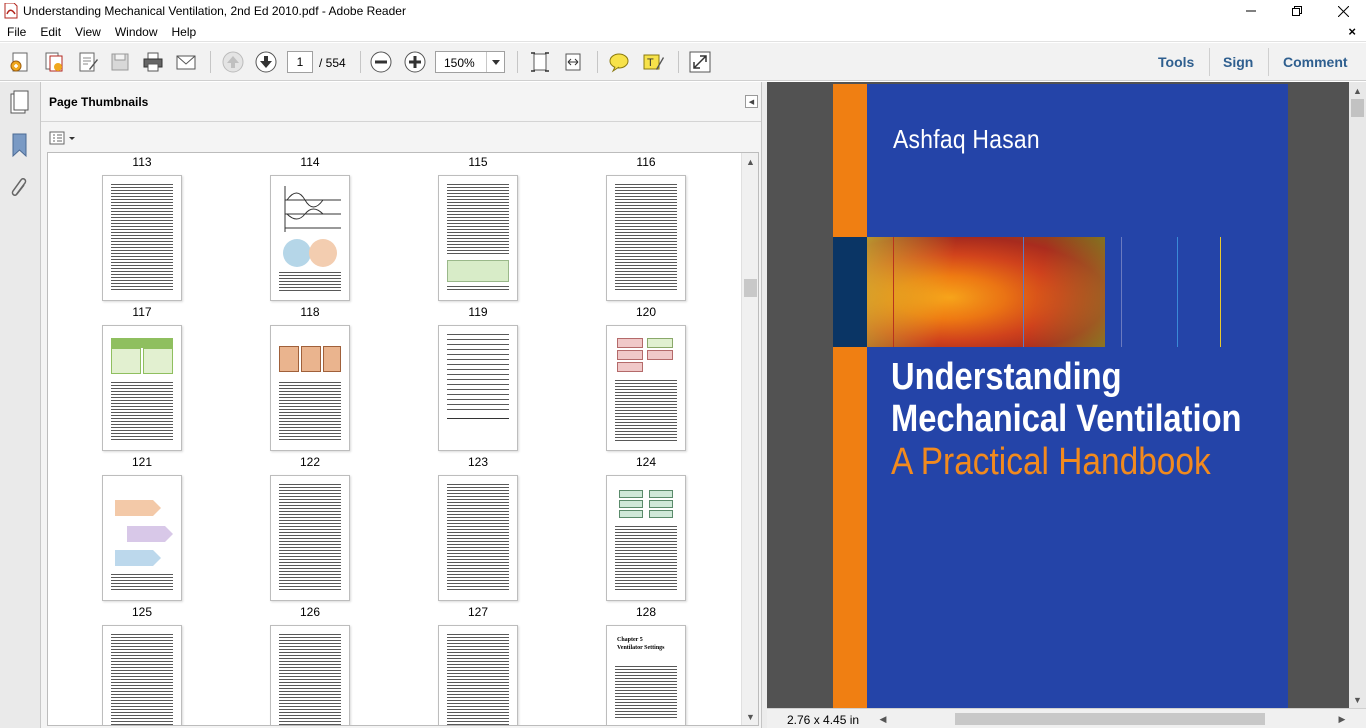 This screenshot has width=1366, height=728. What do you see at coordinates (619, 62) in the screenshot?
I see `sticky-note-icon` at bounding box center [619, 62].